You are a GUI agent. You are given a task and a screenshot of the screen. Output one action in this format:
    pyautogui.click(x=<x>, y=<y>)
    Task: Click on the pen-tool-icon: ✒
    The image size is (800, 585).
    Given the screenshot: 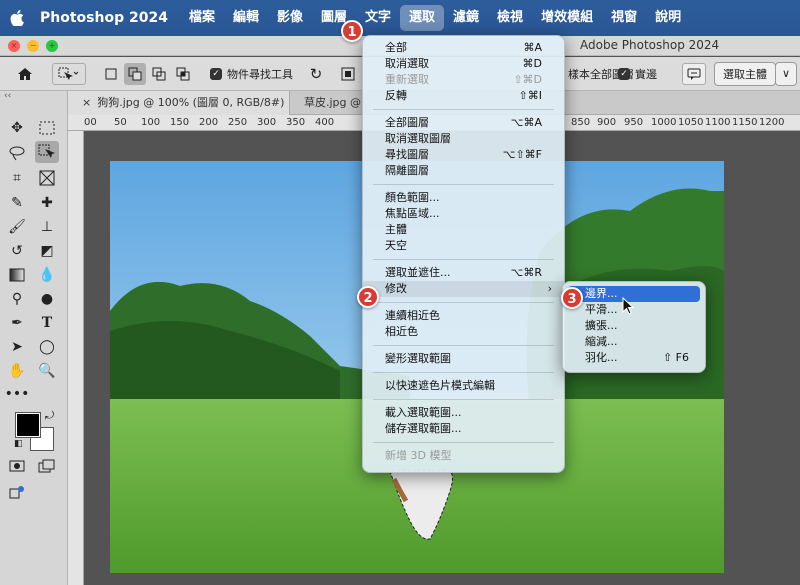 What is the action you would take?
    pyautogui.click(x=17, y=323)
    